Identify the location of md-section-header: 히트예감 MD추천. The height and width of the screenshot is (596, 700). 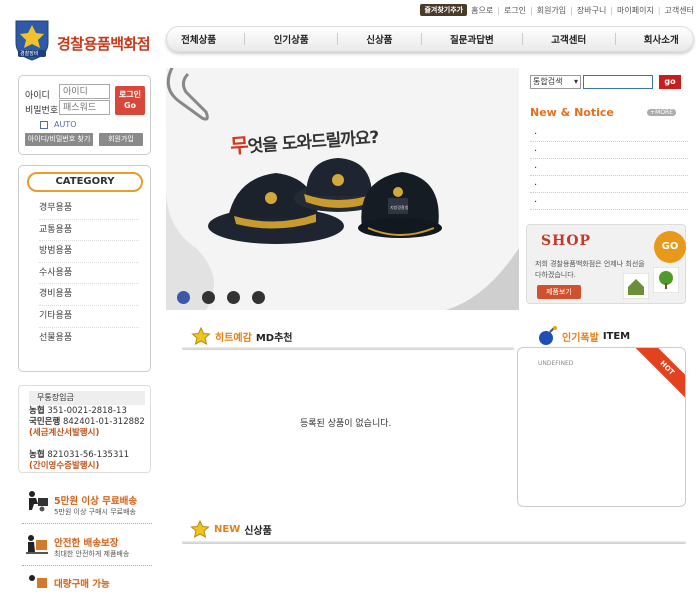
(241, 336).